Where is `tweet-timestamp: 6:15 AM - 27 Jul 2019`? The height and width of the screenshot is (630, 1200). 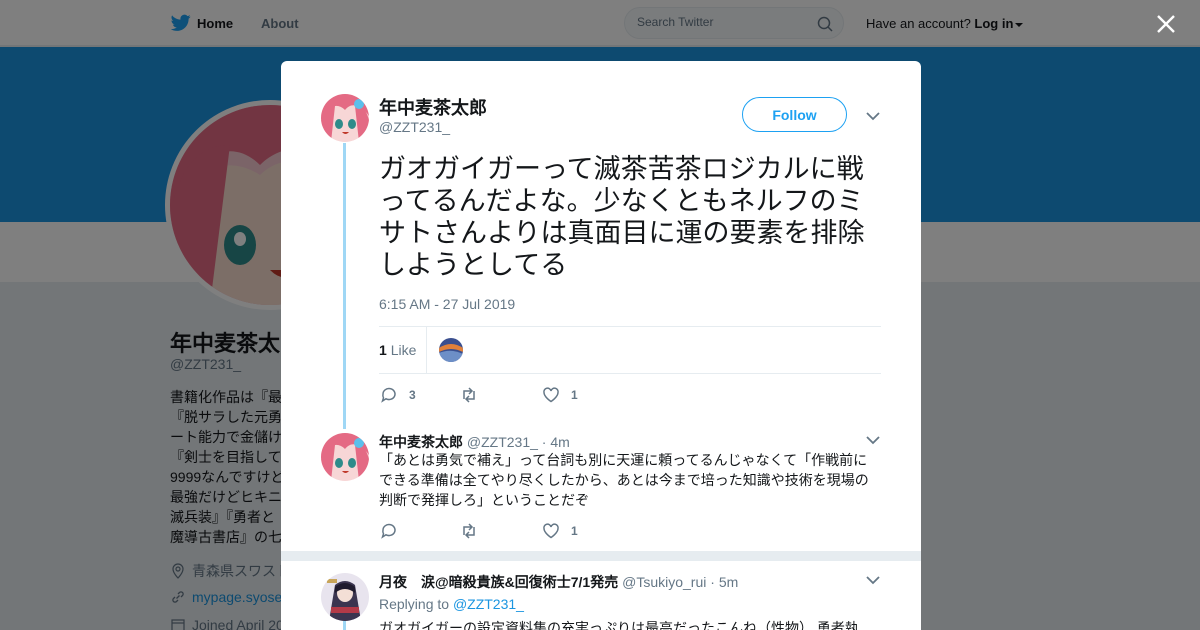
tweet-timestamp: 6:15 AM - 27 Jul 2019 is located at coordinates (447, 304).